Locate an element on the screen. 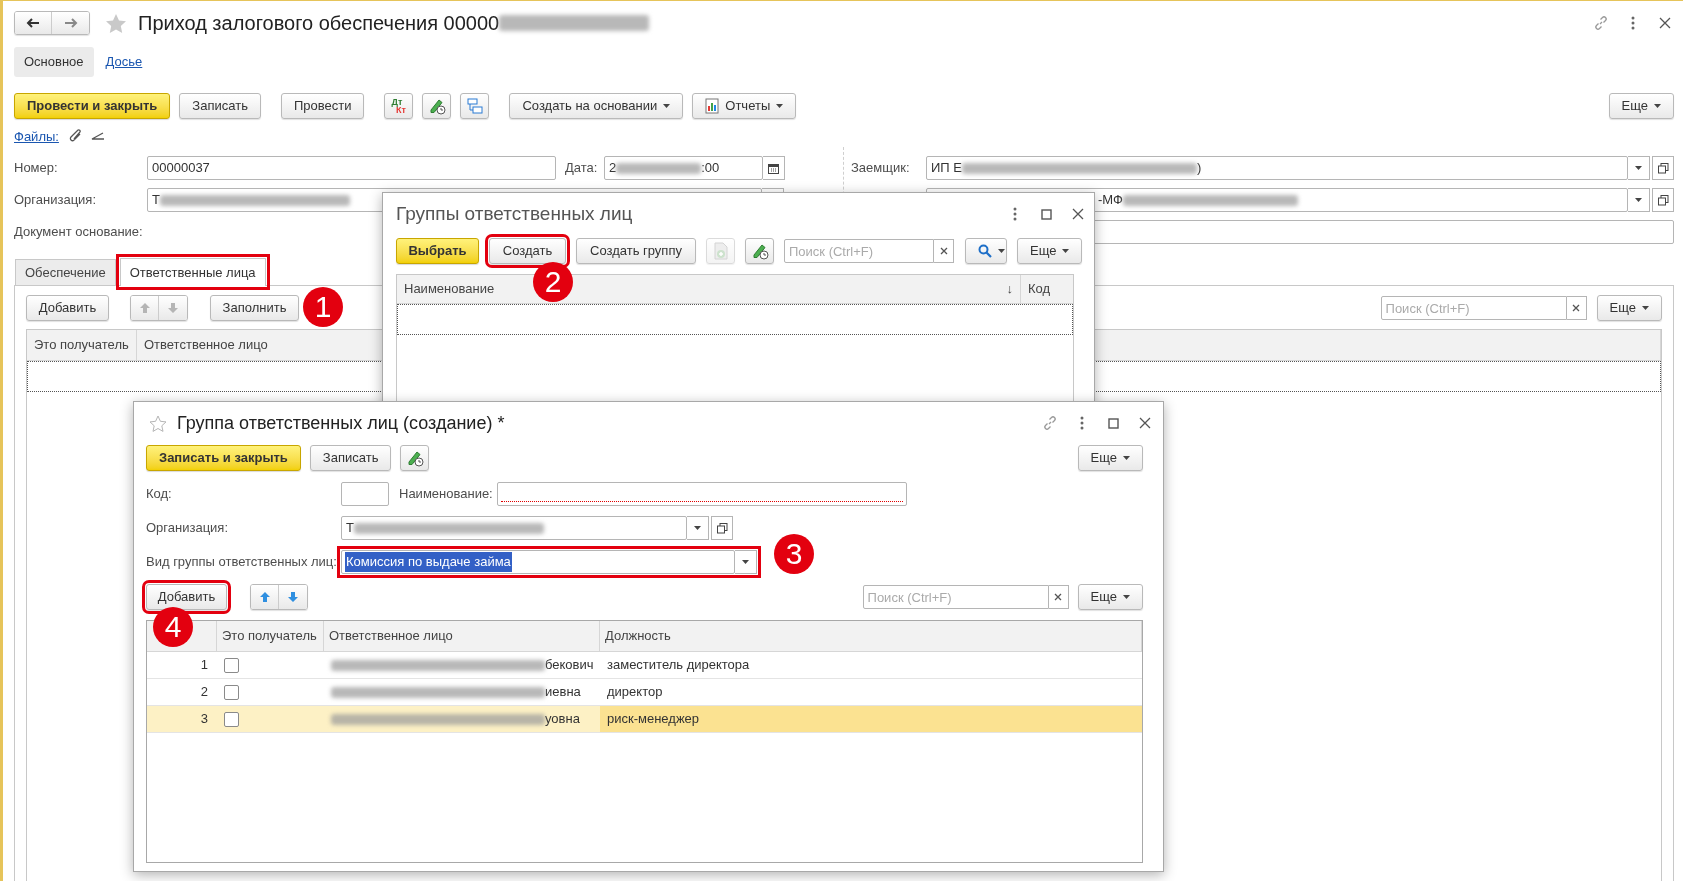  field-value: ИП Е is located at coordinates (946, 168).